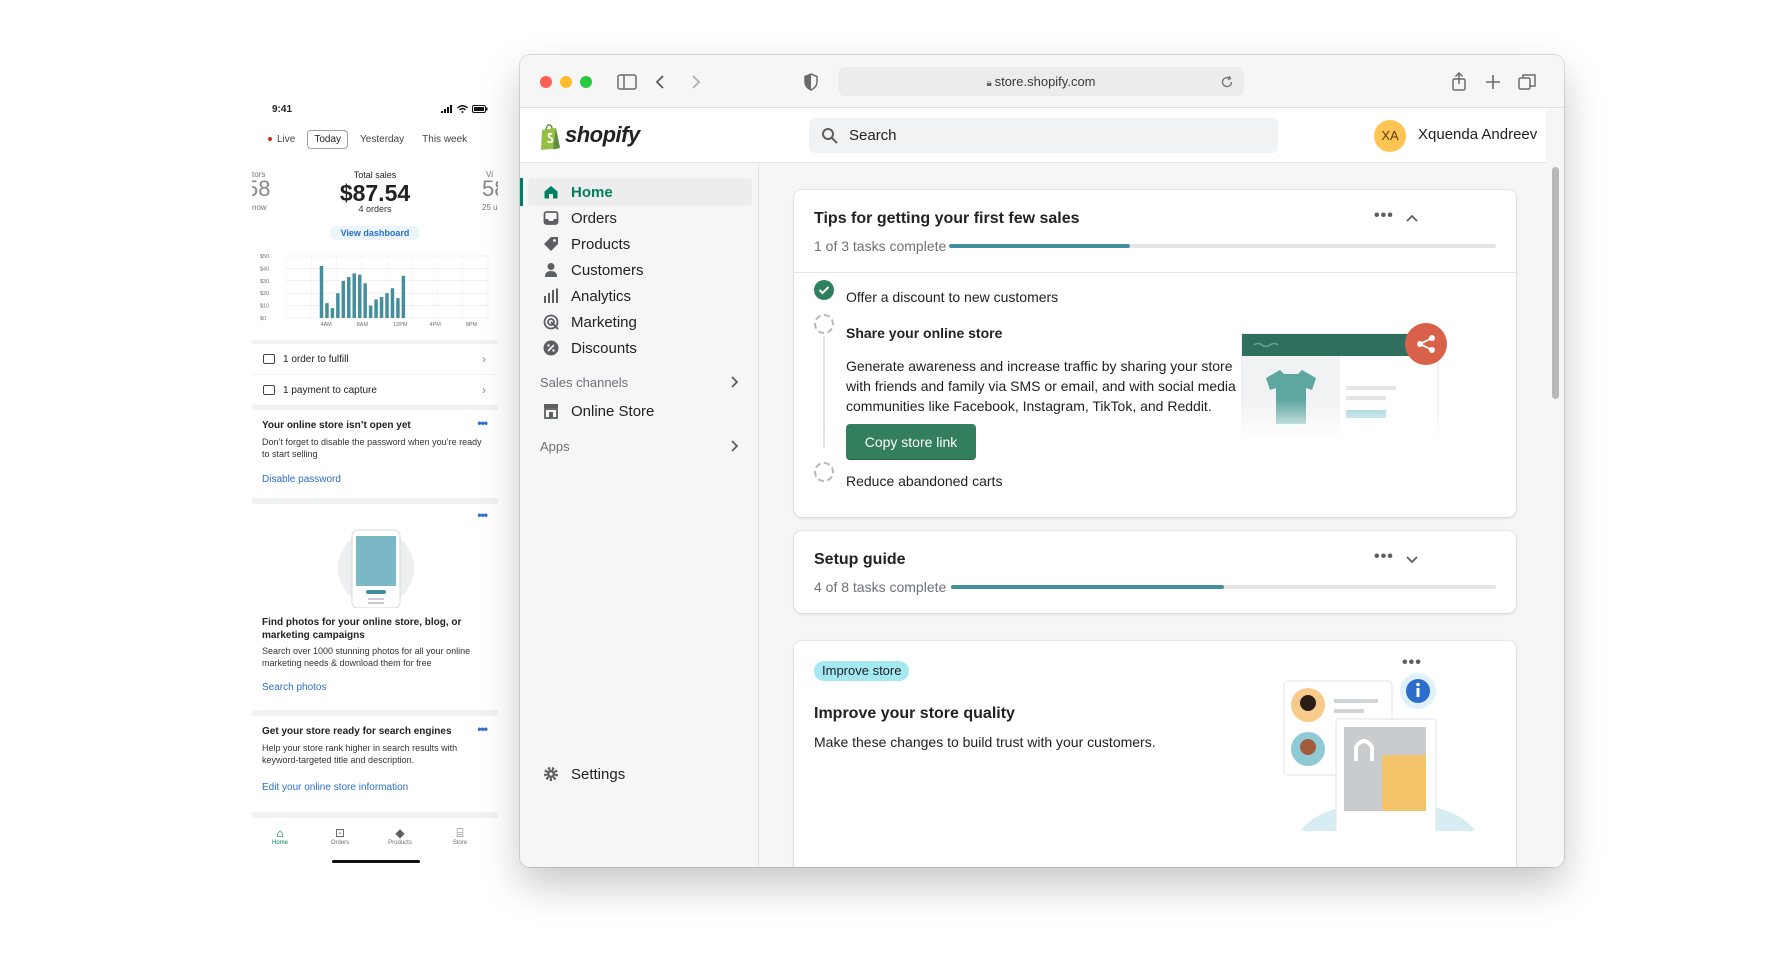  Describe the element at coordinates (924, 333) in the screenshot. I see `task-share-store-title: Share your online store` at that location.